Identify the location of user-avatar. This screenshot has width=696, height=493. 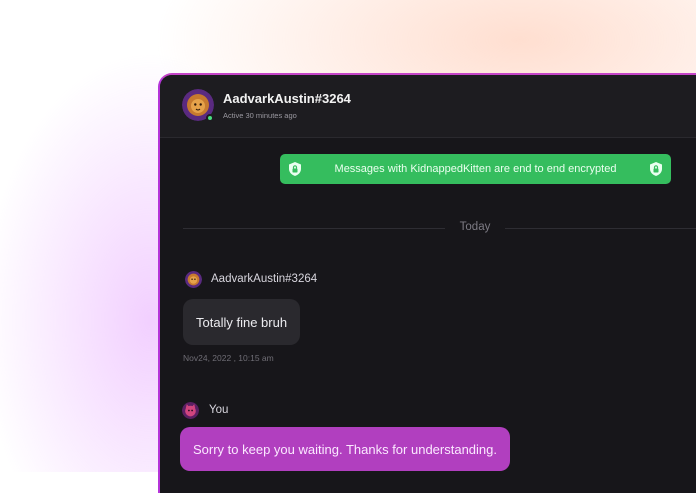
(190, 410).